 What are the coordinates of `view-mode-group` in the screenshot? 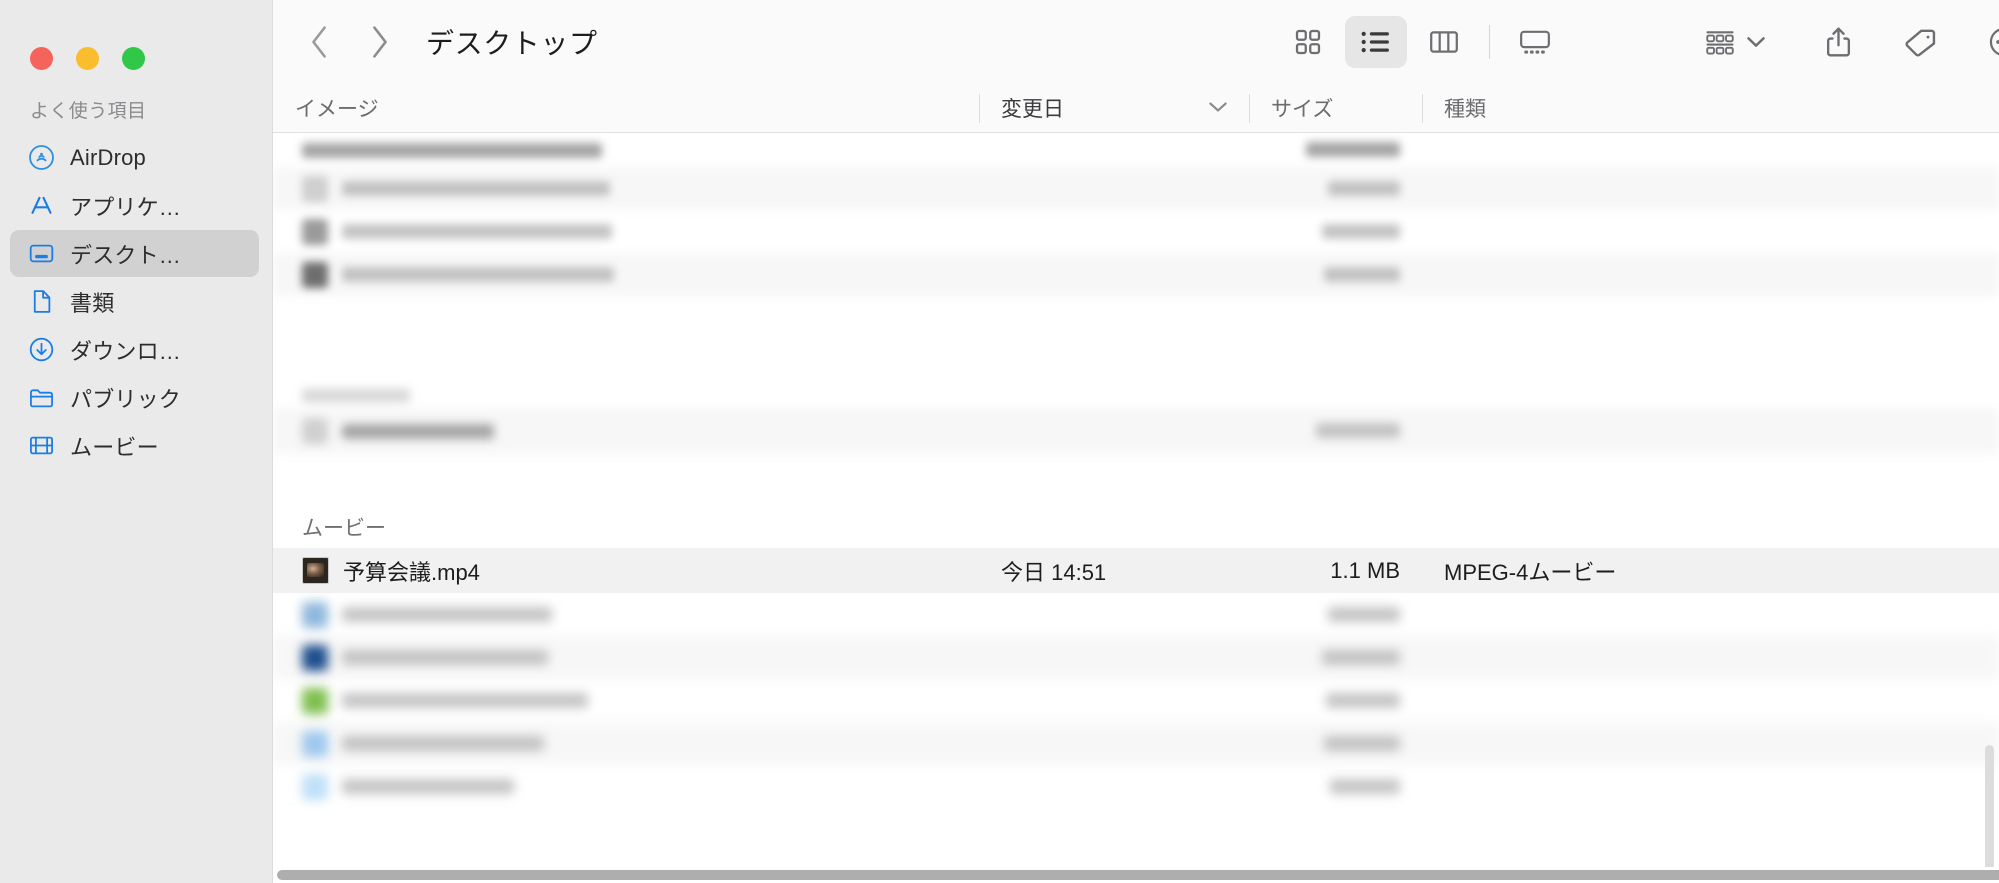 It's located at (1421, 42).